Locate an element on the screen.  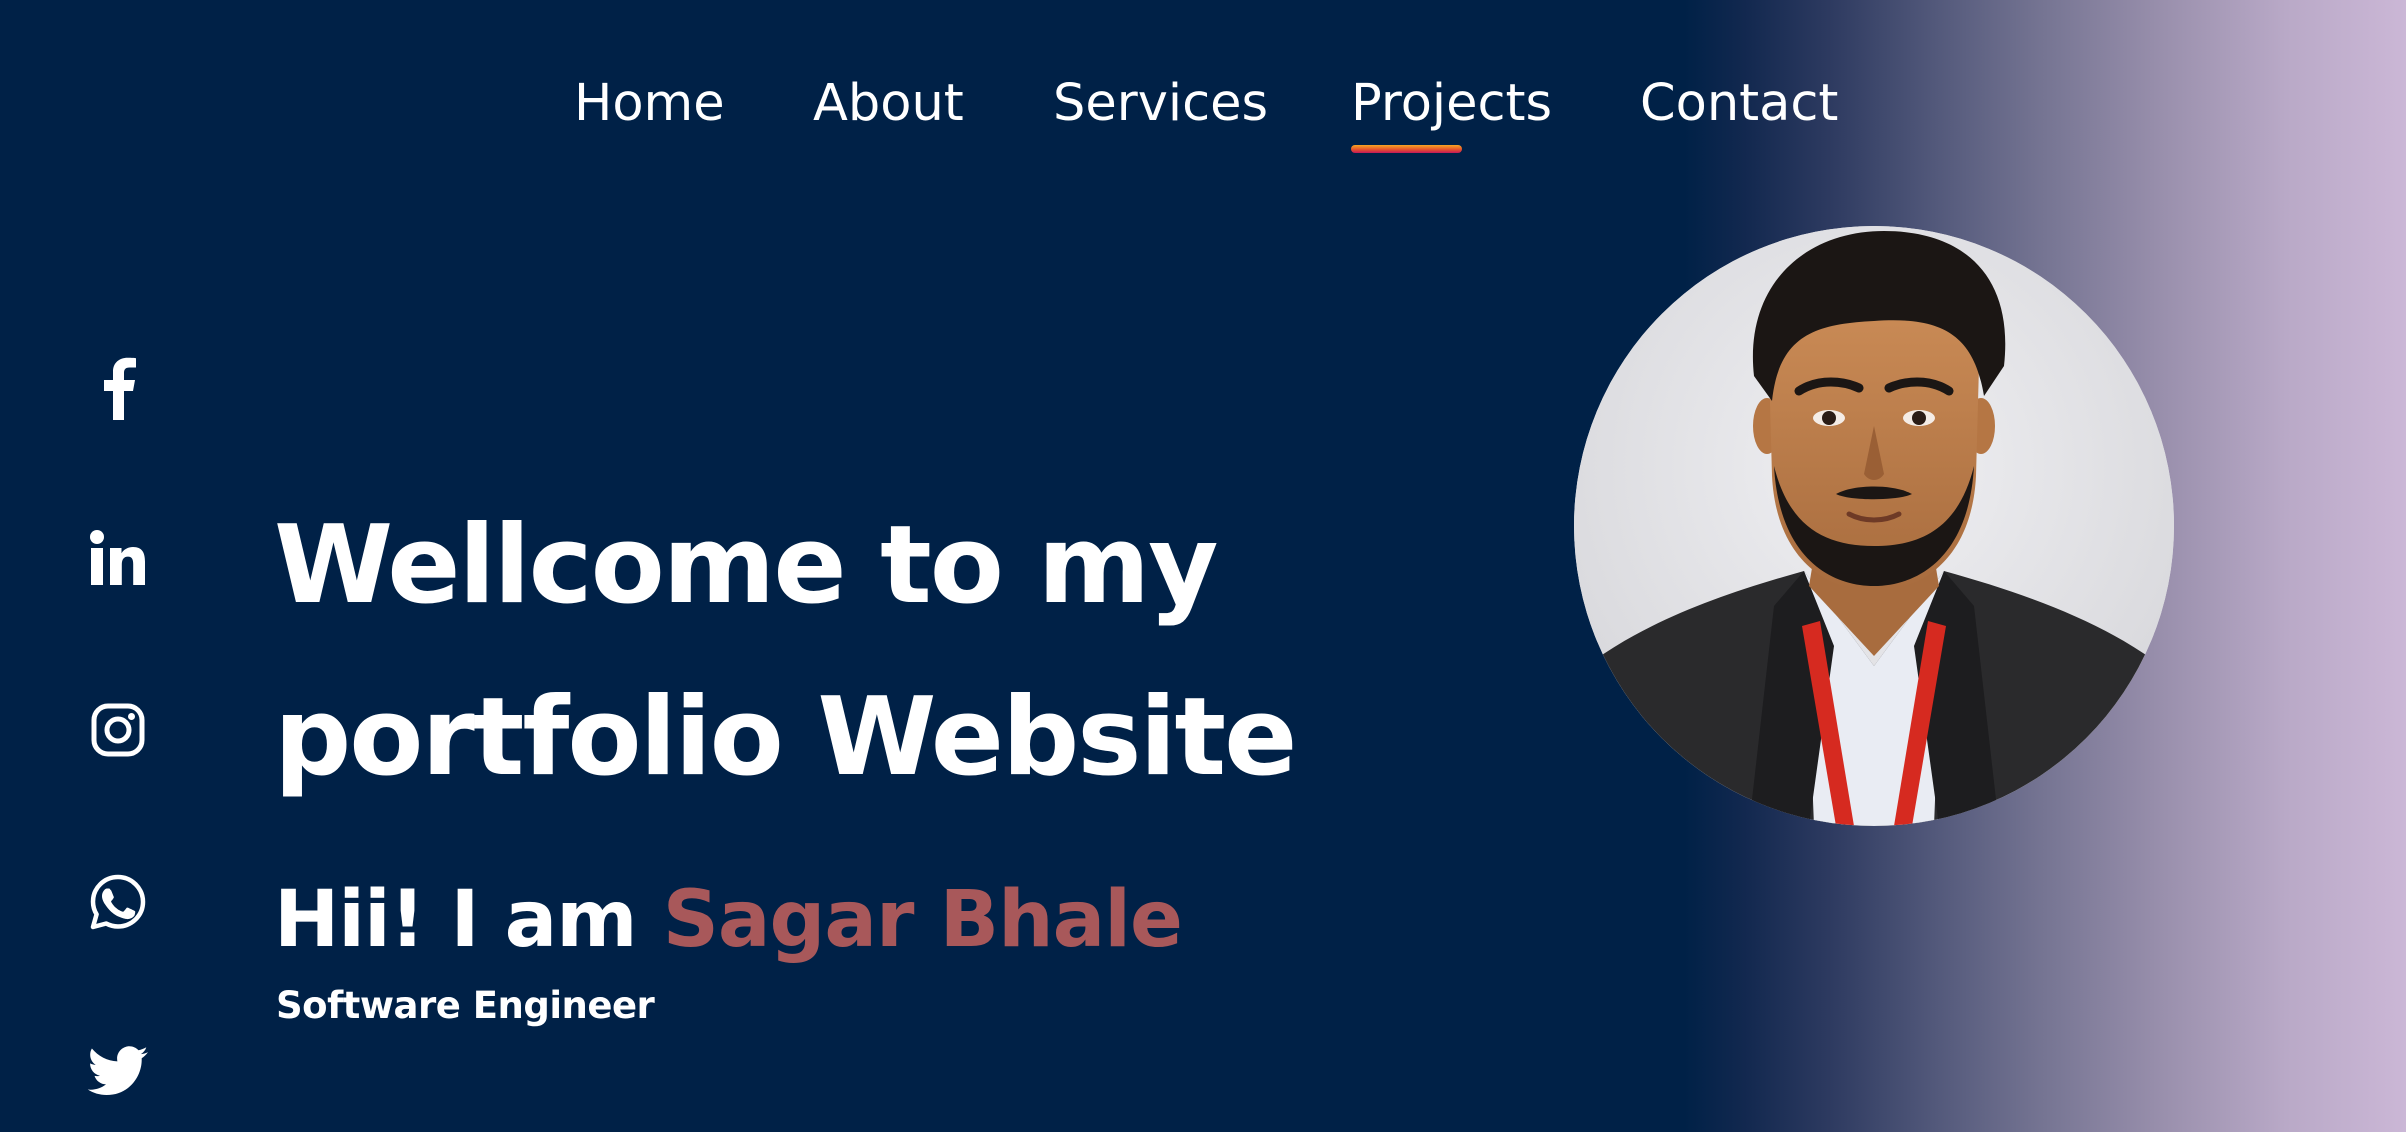
whatsapp-icon is located at coordinates (118, 902).